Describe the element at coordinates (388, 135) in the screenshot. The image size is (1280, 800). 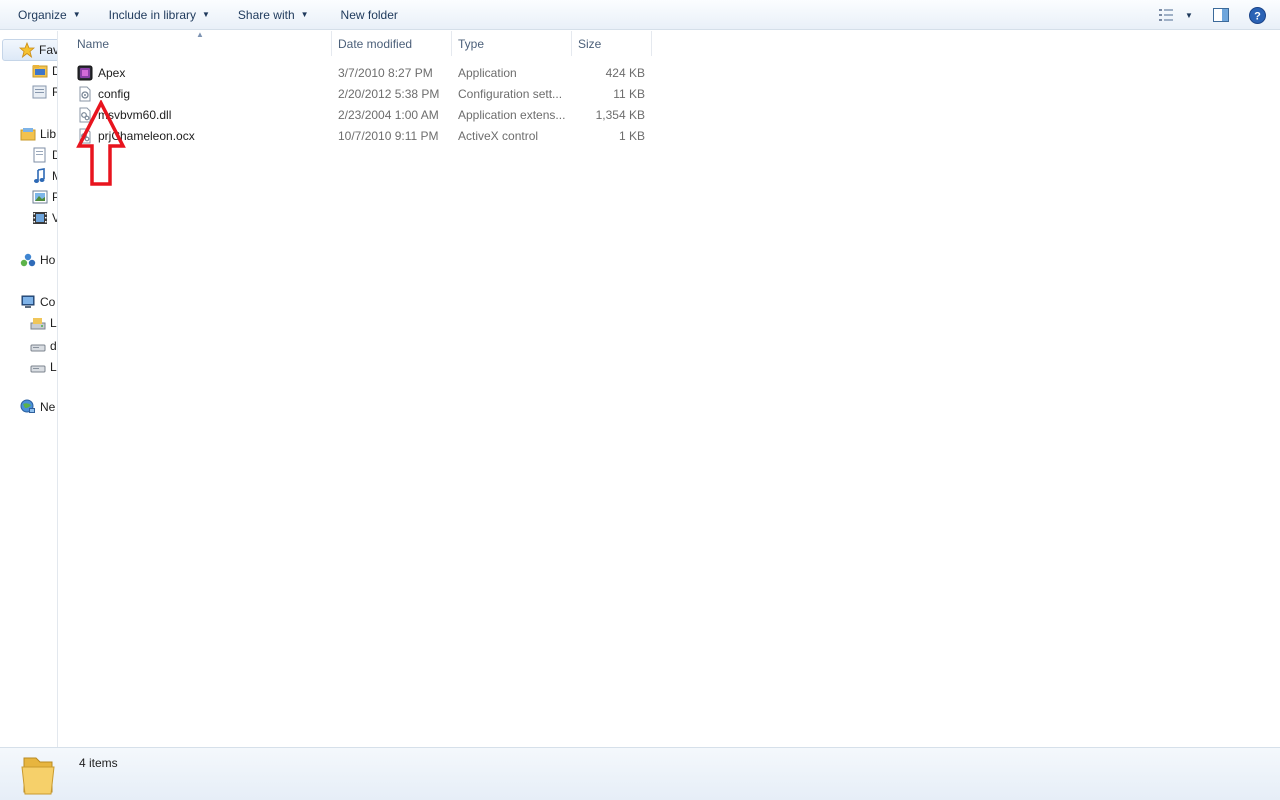
I see `file-date: 10/7/2010 9:11 PM` at that location.